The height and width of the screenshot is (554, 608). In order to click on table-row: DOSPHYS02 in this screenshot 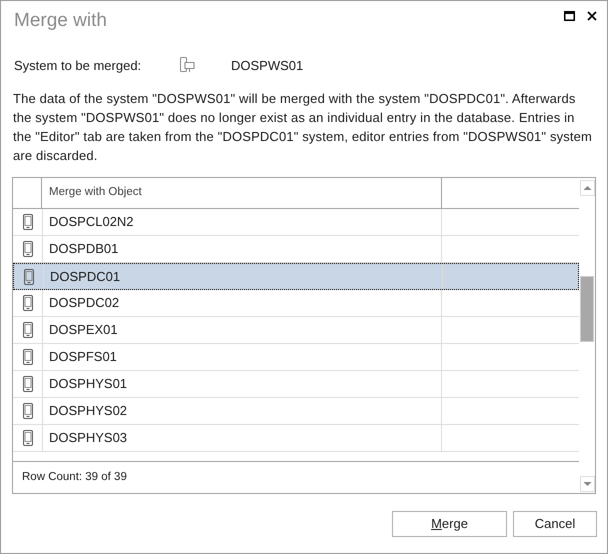, I will do `click(296, 411)`.